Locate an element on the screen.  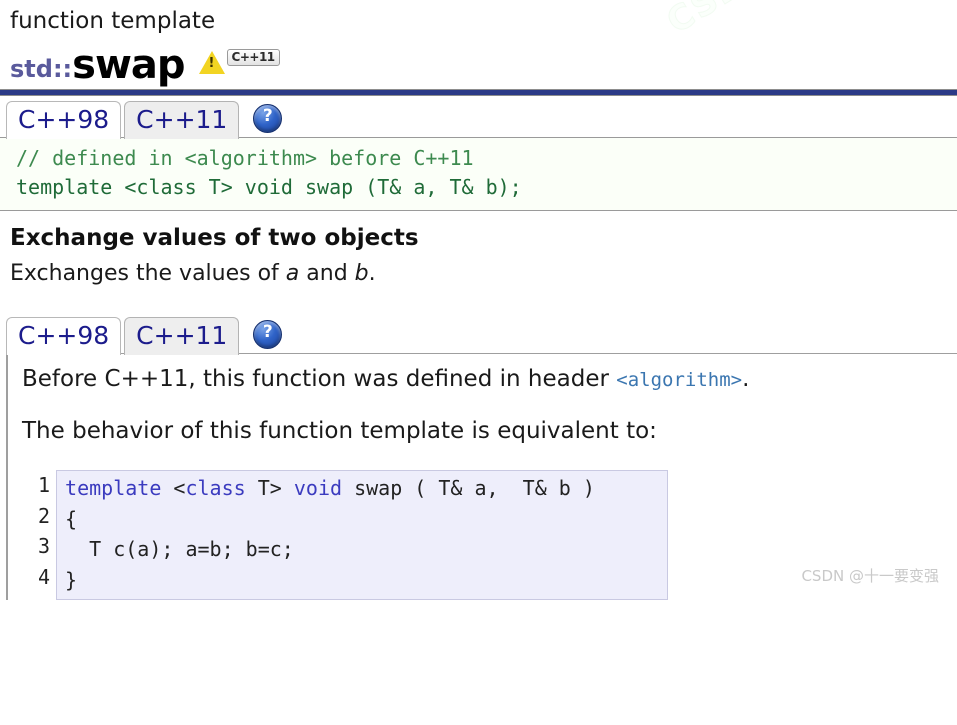
detail-paragraph-1-suffix: . is located at coordinates (746, 379).